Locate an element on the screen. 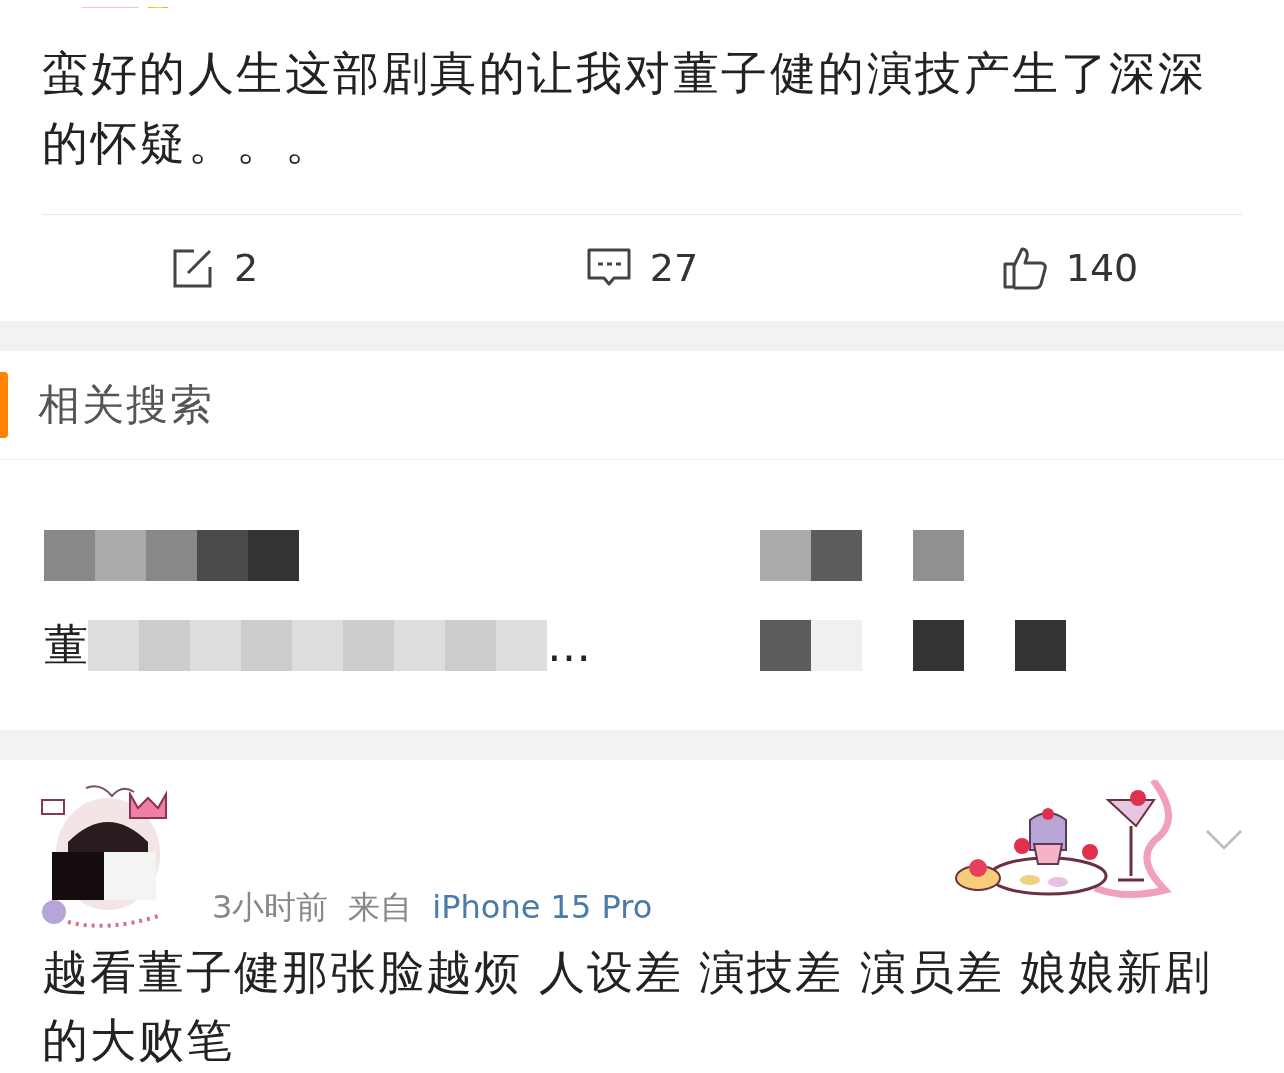 This screenshot has height=1073, width=1284. comment-time: 3小时前 is located at coordinates (270, 907).